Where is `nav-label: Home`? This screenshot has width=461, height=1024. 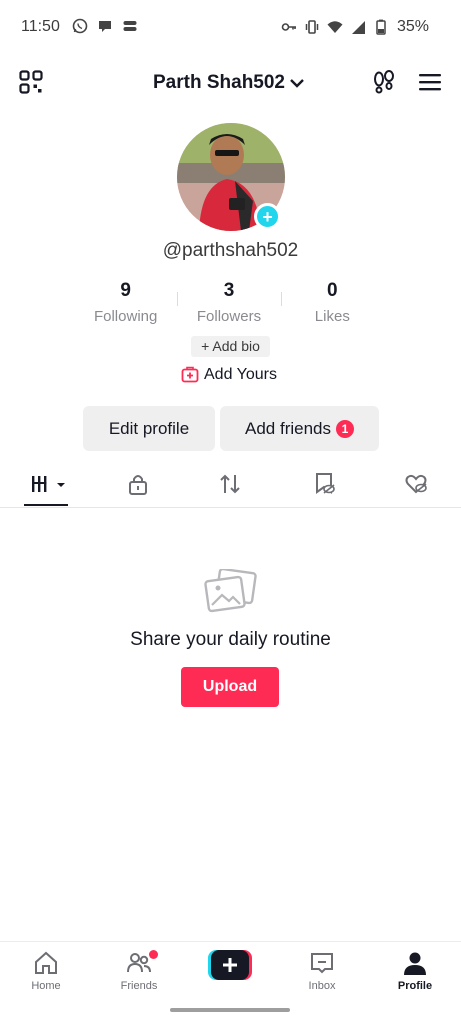 nav-label: Home is located at coordinates (46, 986).